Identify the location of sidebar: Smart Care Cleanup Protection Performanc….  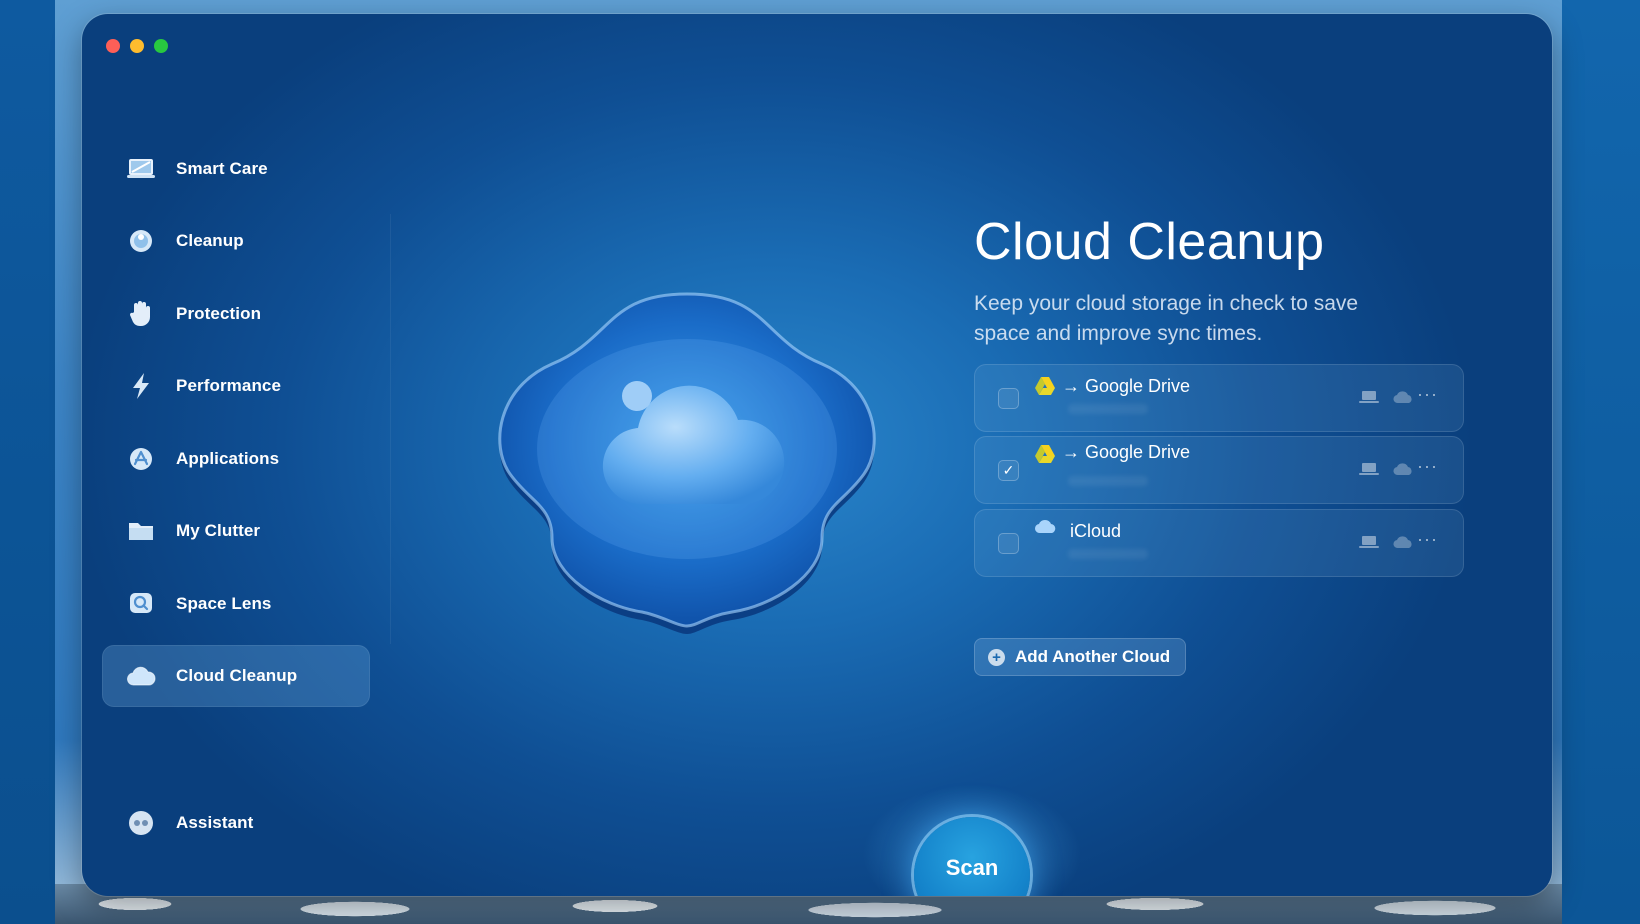
(237, 504).